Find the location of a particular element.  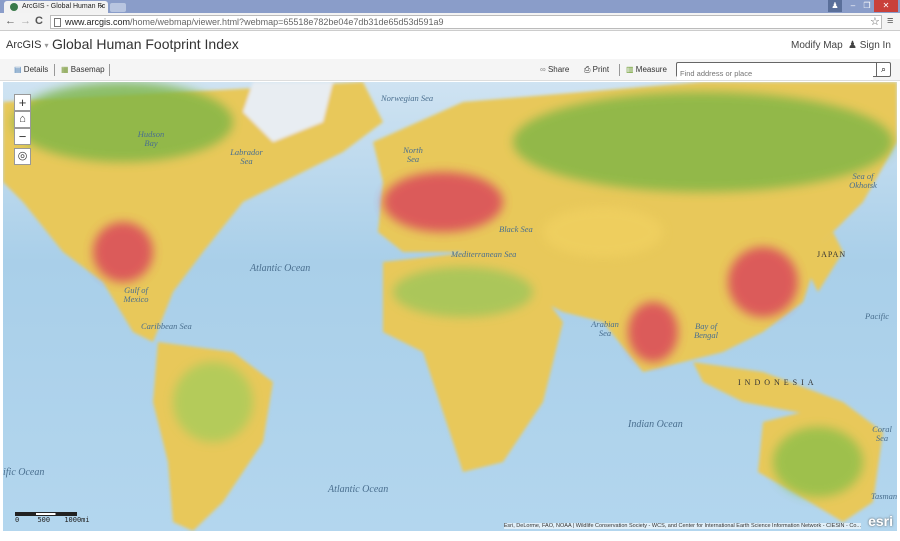

label-caribbean: Caribbean Sea is located at coordinates (166, 326).